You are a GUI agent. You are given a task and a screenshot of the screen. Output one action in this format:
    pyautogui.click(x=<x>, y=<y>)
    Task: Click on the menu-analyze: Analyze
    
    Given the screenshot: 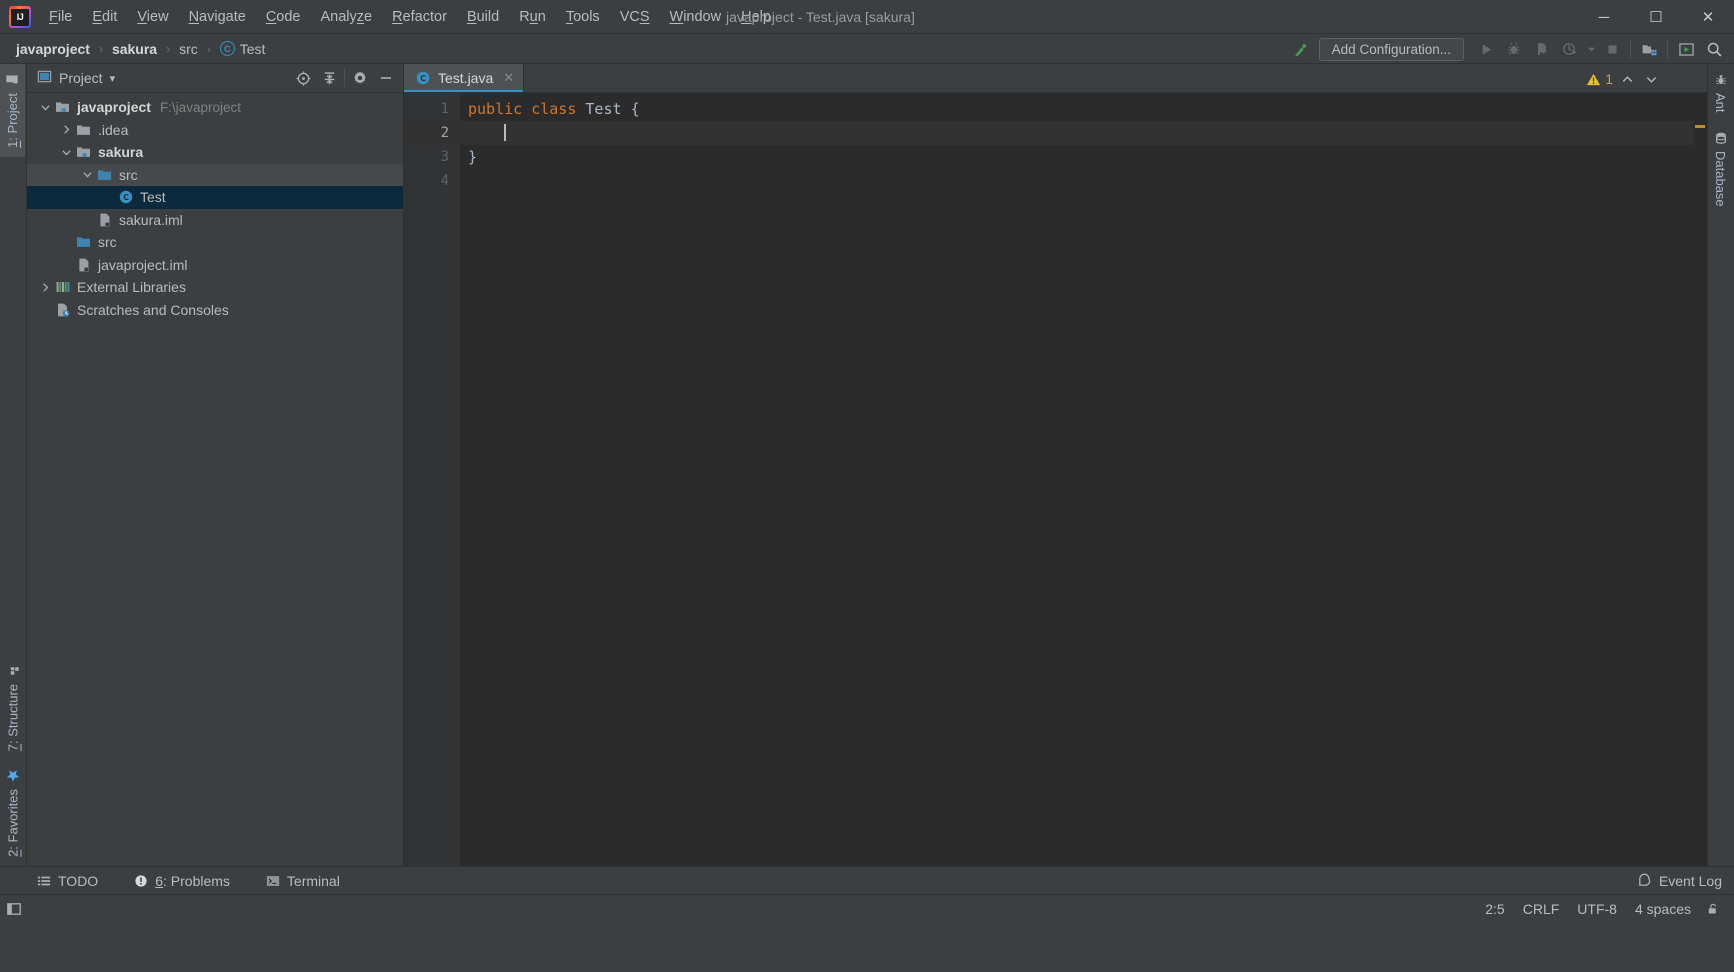 What is the action you would take?
    pyautogui.click(x=347, y=17)
    